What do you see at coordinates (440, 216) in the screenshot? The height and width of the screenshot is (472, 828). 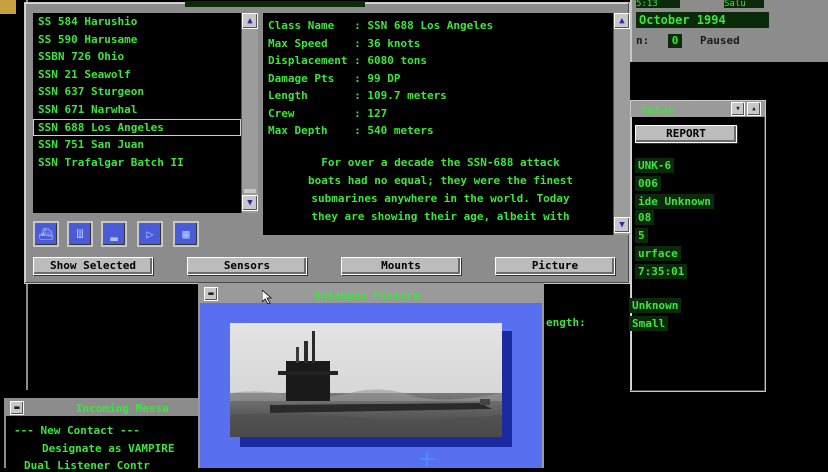 I see `description-line: they are showing their age, albeit with` at bounding box center [440, 216].